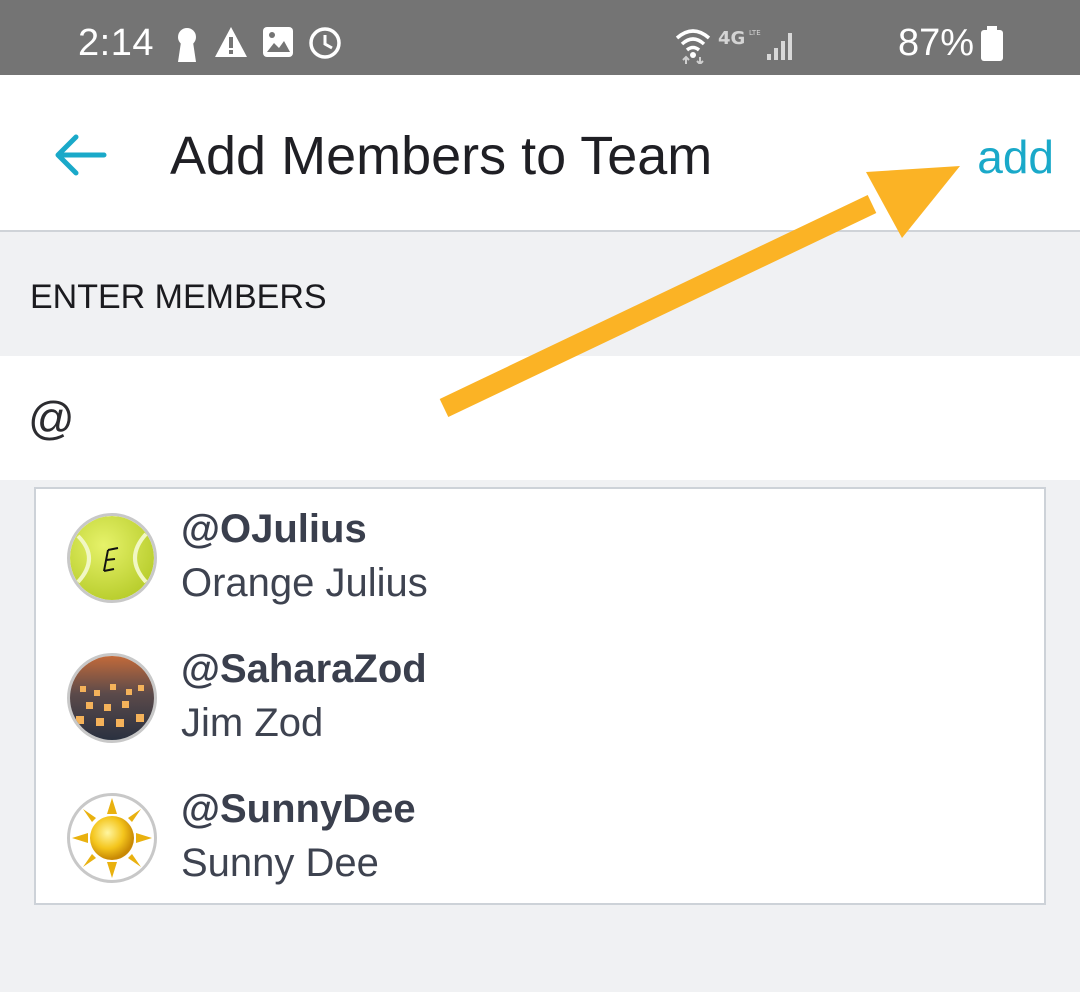 This screenshot has height=992, width=1080. Describe the element at coordinates (540, 839) in the screenshot. I see `suggestion-item: @SunnyDee Sunny Dee` at that location.